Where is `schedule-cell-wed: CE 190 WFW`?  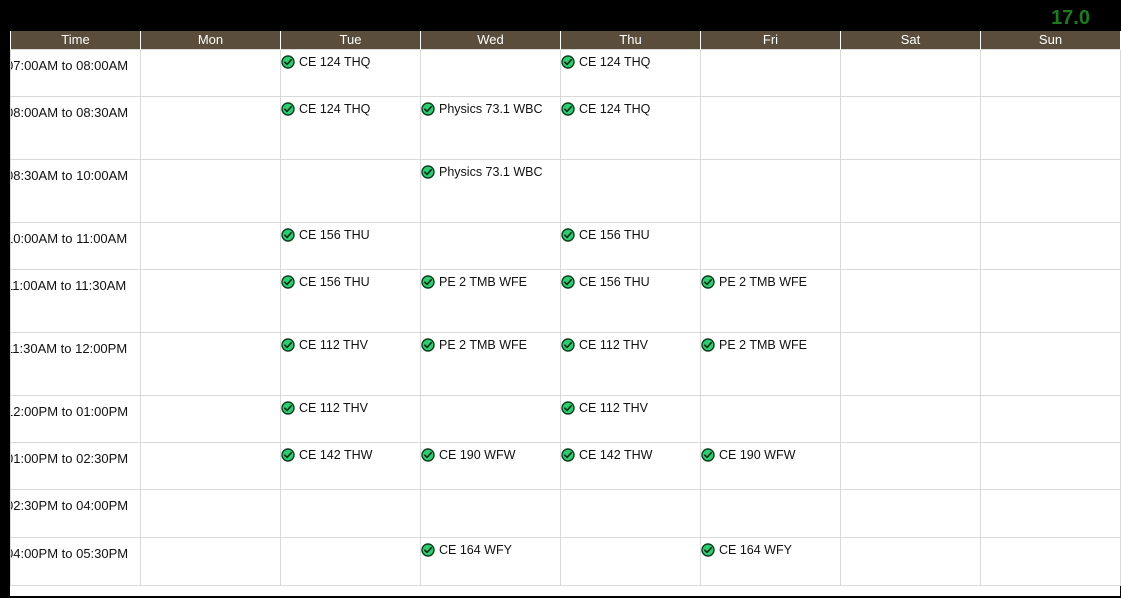 schedule-cell-wed: CE 190 WFW is located at coordinates (490, 466).